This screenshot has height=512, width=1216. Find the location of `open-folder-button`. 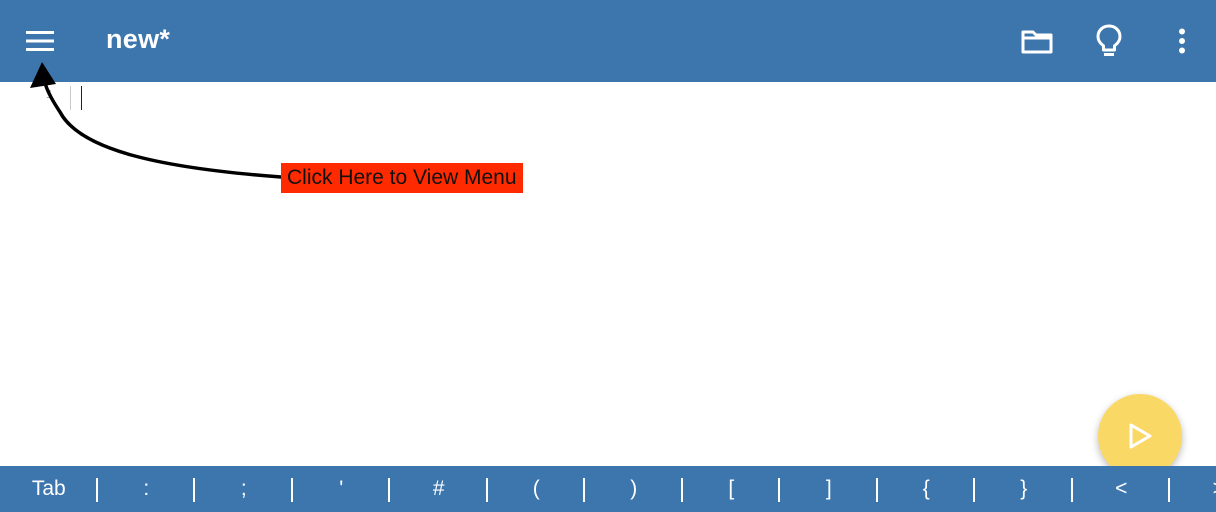

open-folder-button is located at coordinates (1037, 41).